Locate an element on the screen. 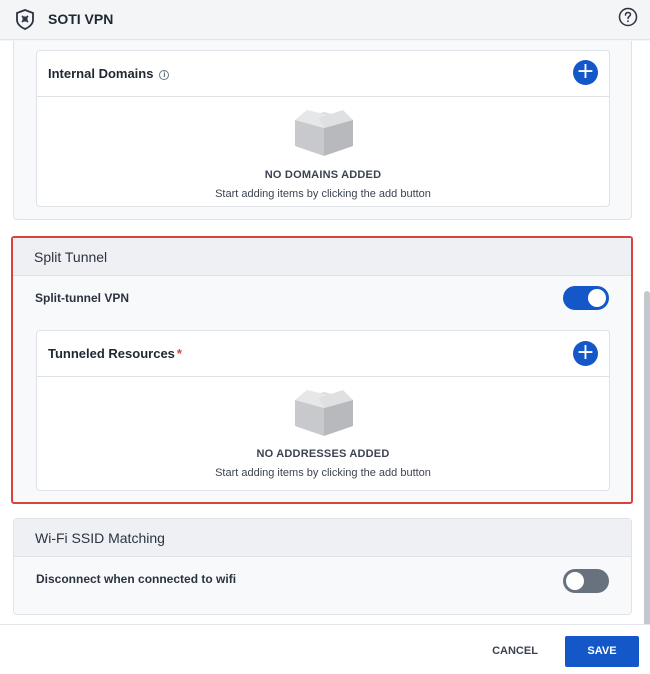  cancel-button: CANCEL is located at coordinates (515, 651).